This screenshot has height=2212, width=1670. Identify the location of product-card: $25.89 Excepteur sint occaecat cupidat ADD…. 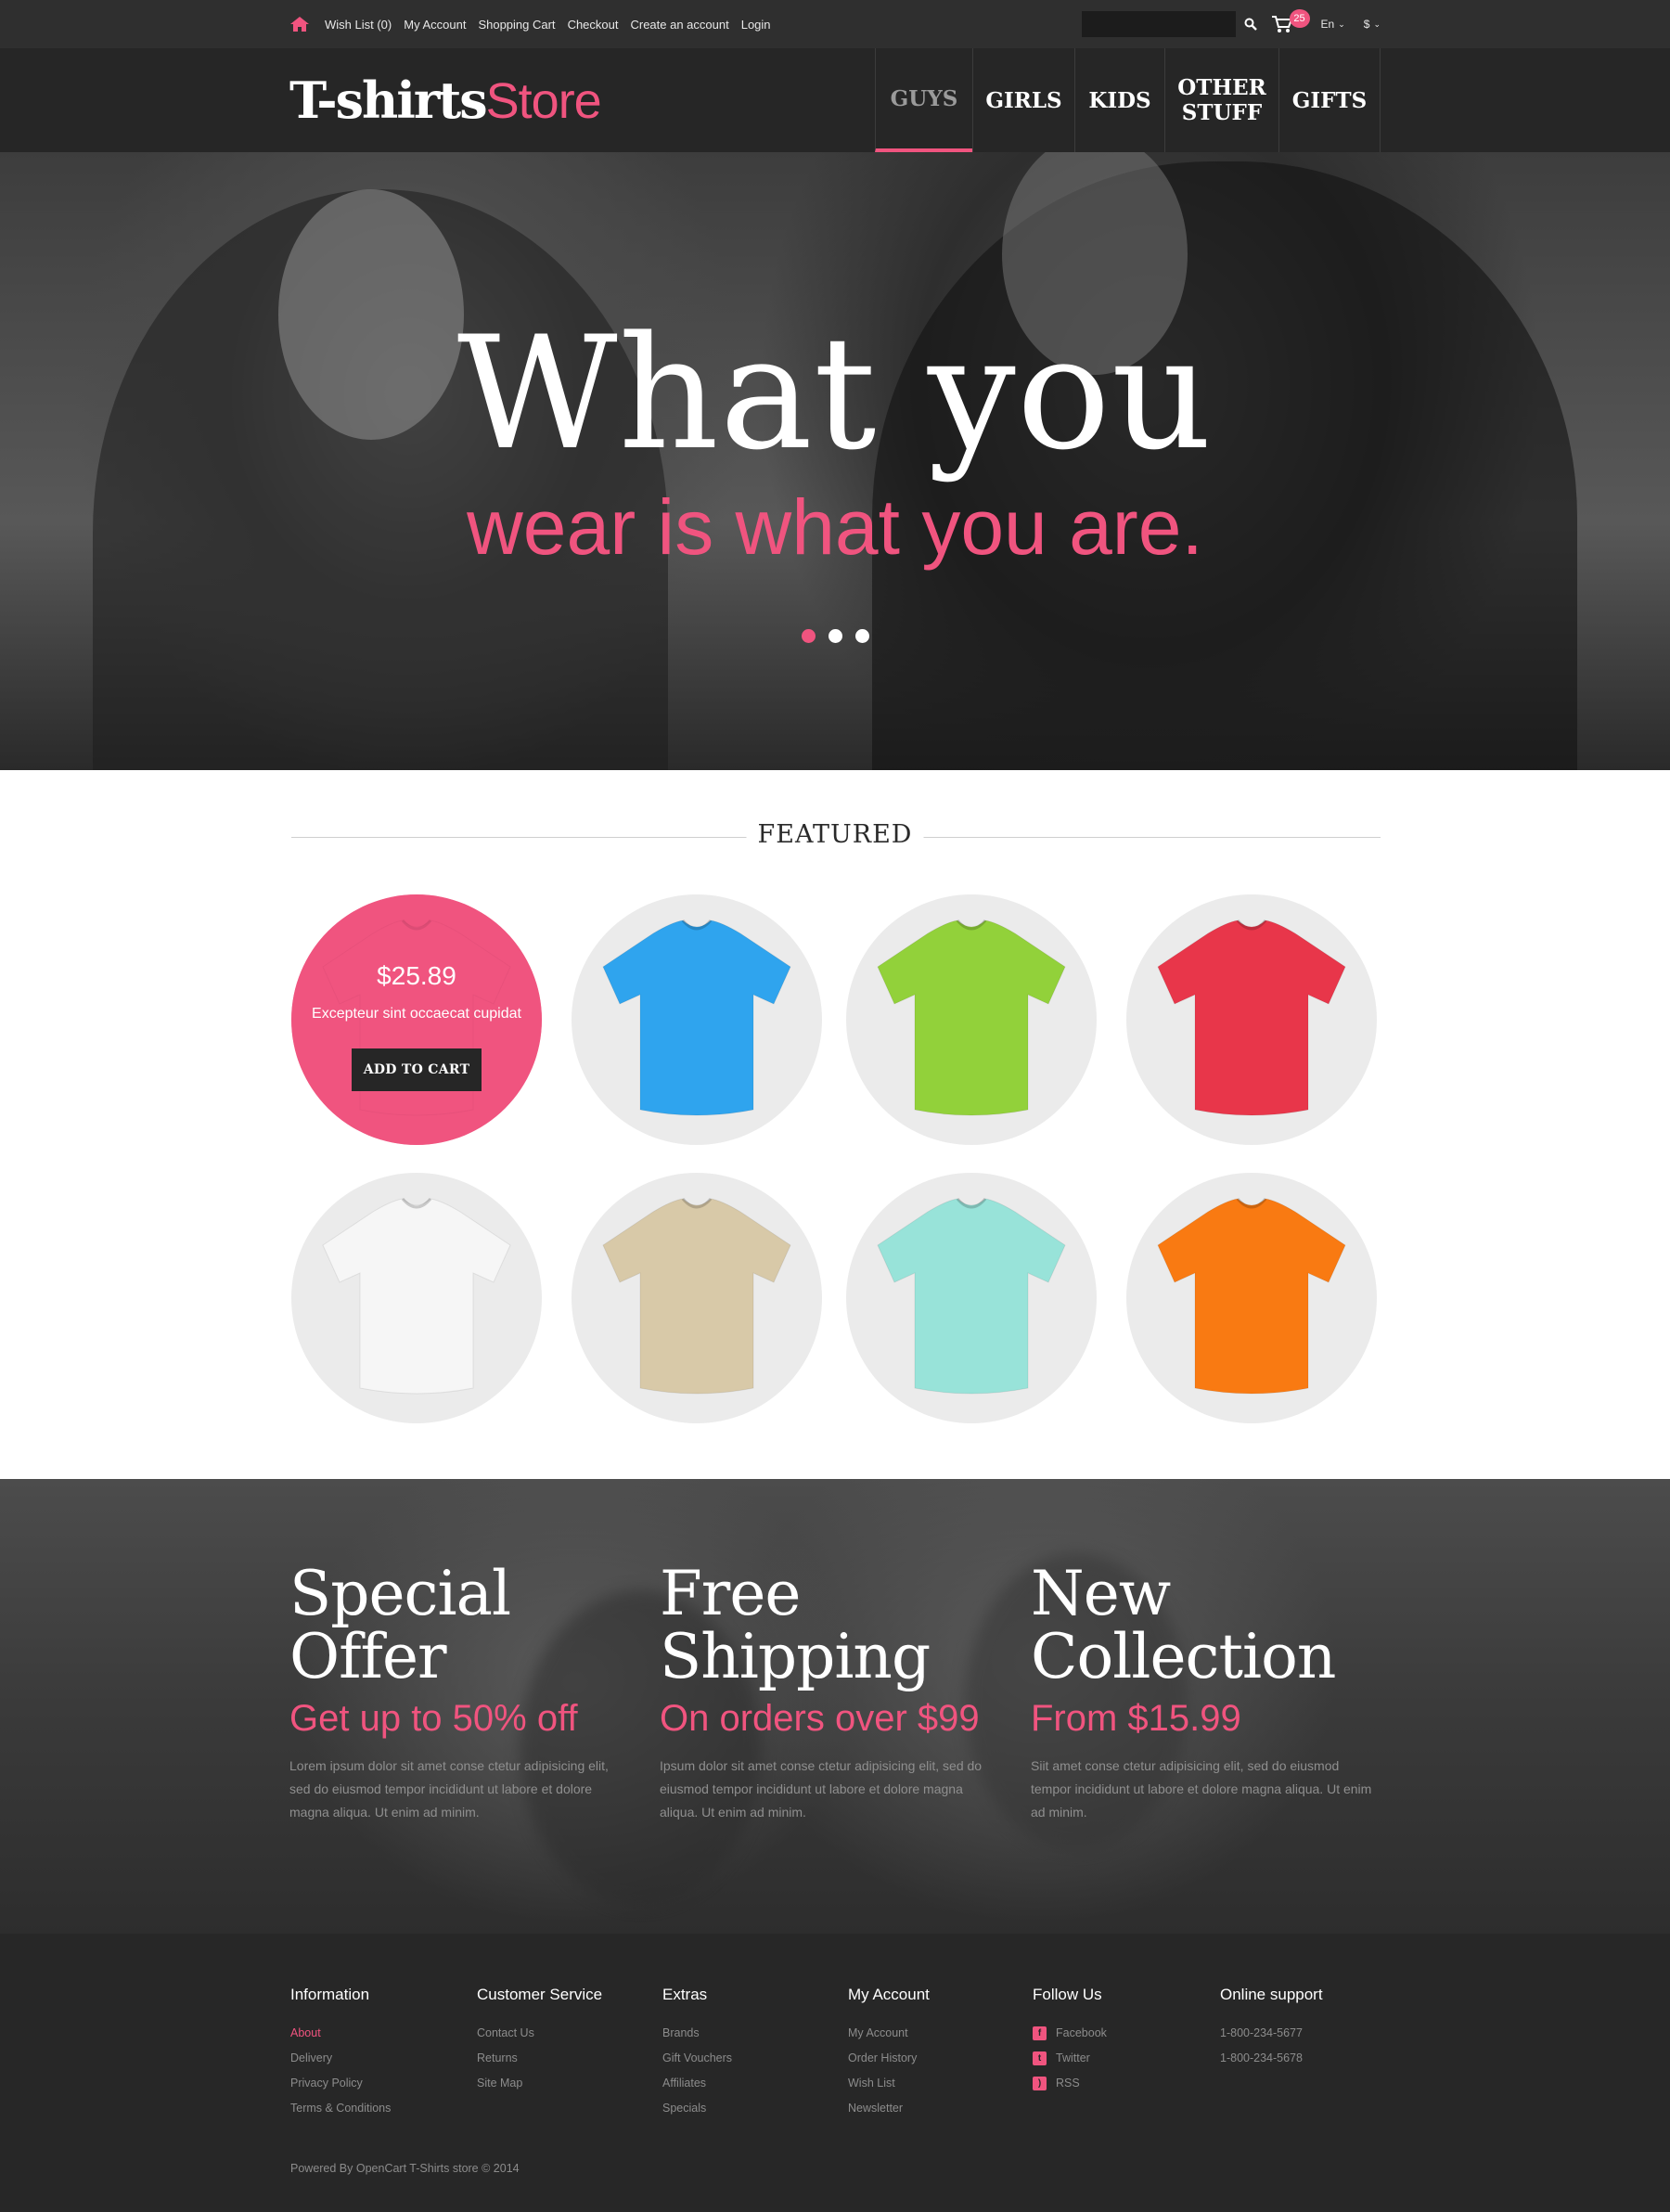
(416, 1019).